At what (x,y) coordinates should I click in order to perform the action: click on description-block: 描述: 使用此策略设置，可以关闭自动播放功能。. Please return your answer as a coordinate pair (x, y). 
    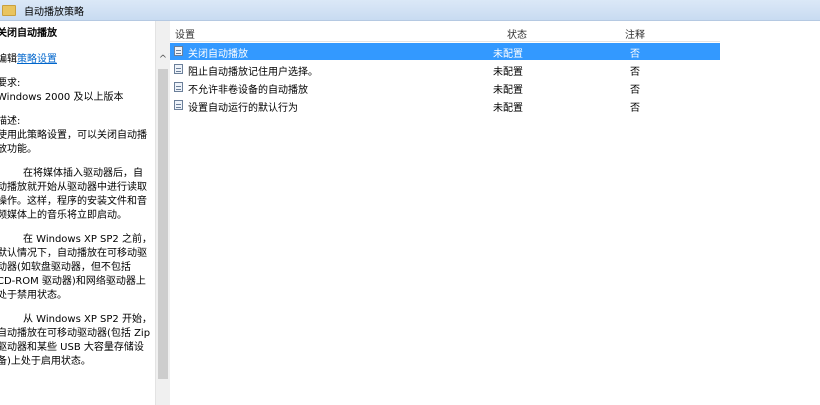
    Looking at the image, I should click on (76, 136).